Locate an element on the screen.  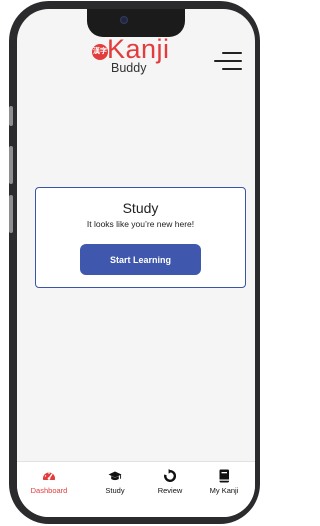
nav-item-dashboard: Dashboard is located at coordinates (49, 486).